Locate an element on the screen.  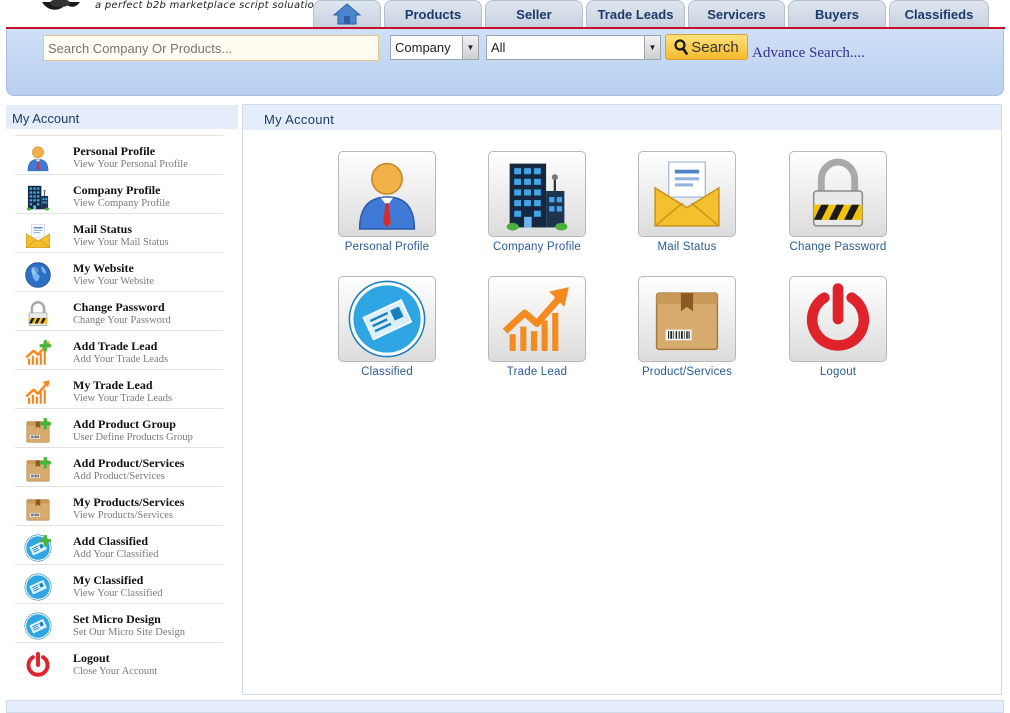
search-icon is located at coordinates (681, 47).